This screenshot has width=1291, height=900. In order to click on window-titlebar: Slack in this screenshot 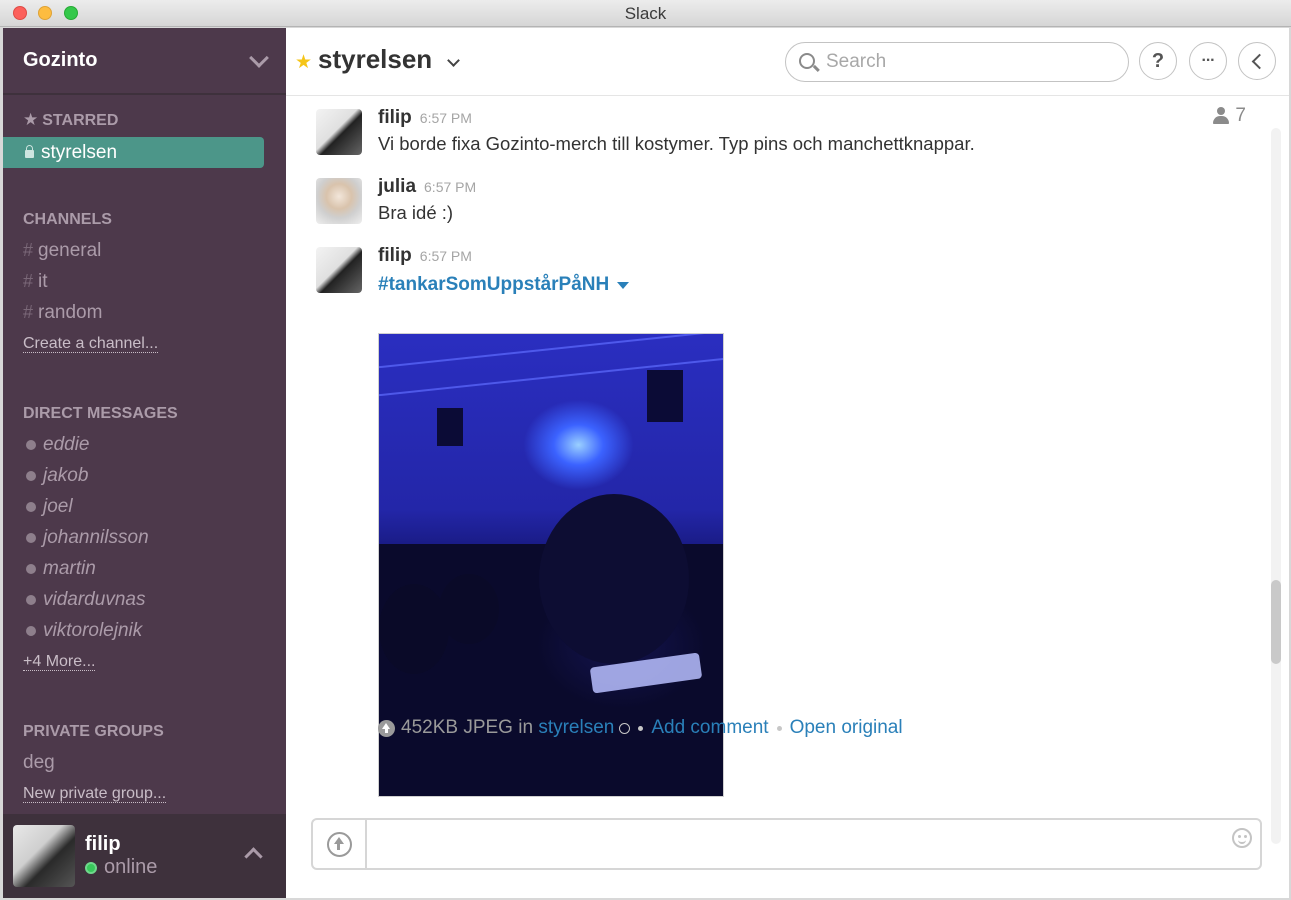, I will do `click(645, 13)`.